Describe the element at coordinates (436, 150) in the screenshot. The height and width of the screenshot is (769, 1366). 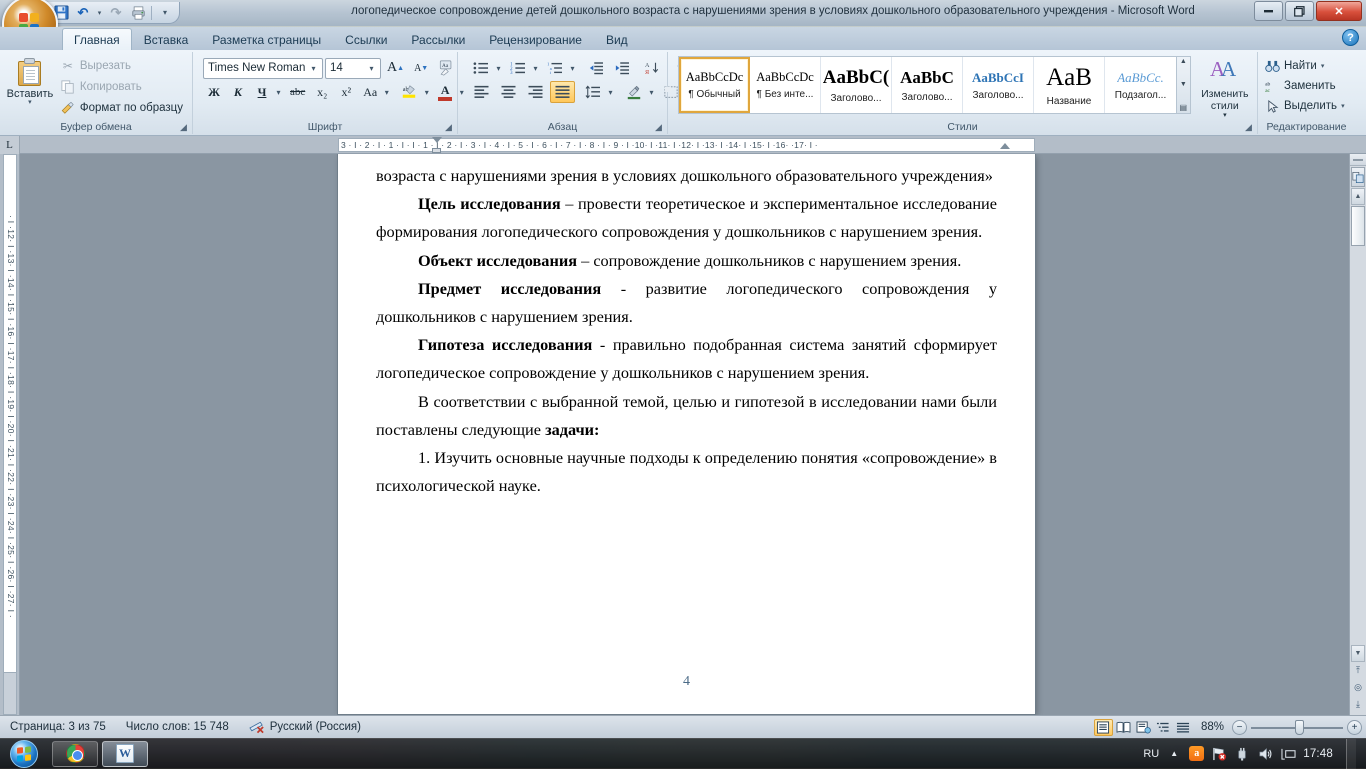
I see `left-indent-box-marker` at that location.